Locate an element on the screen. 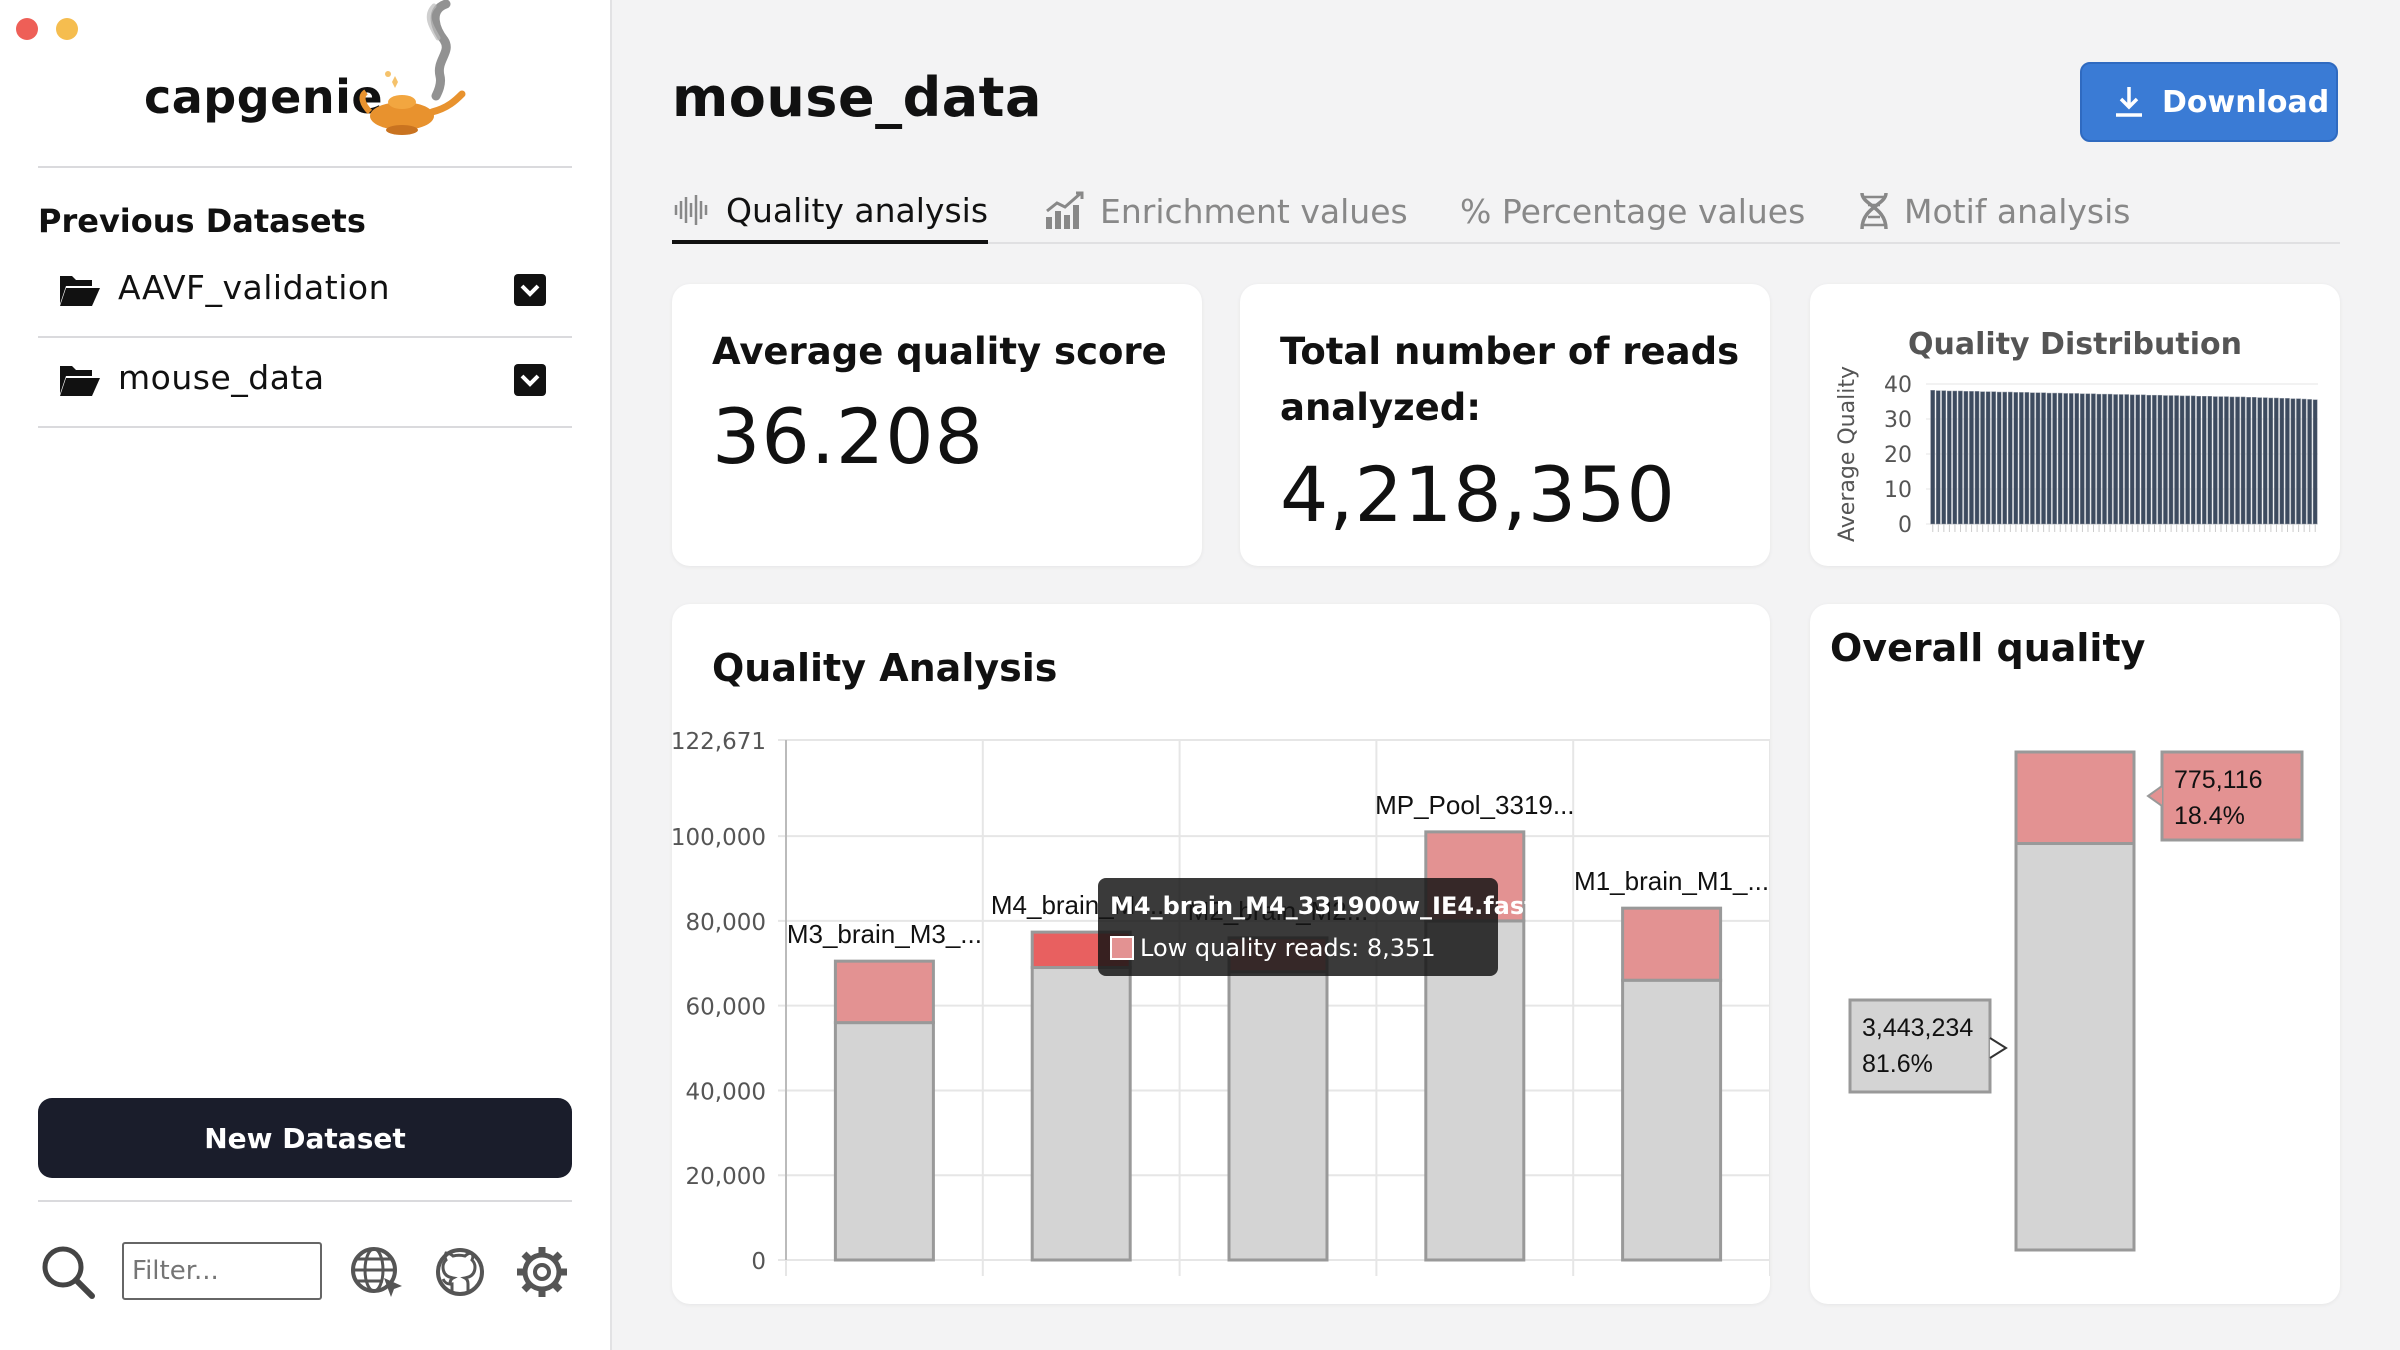 Image resolution: width=2400 pixels, height=1350 pixels. chart-title: Quality Distribution is located at coordinates (2075, 344).